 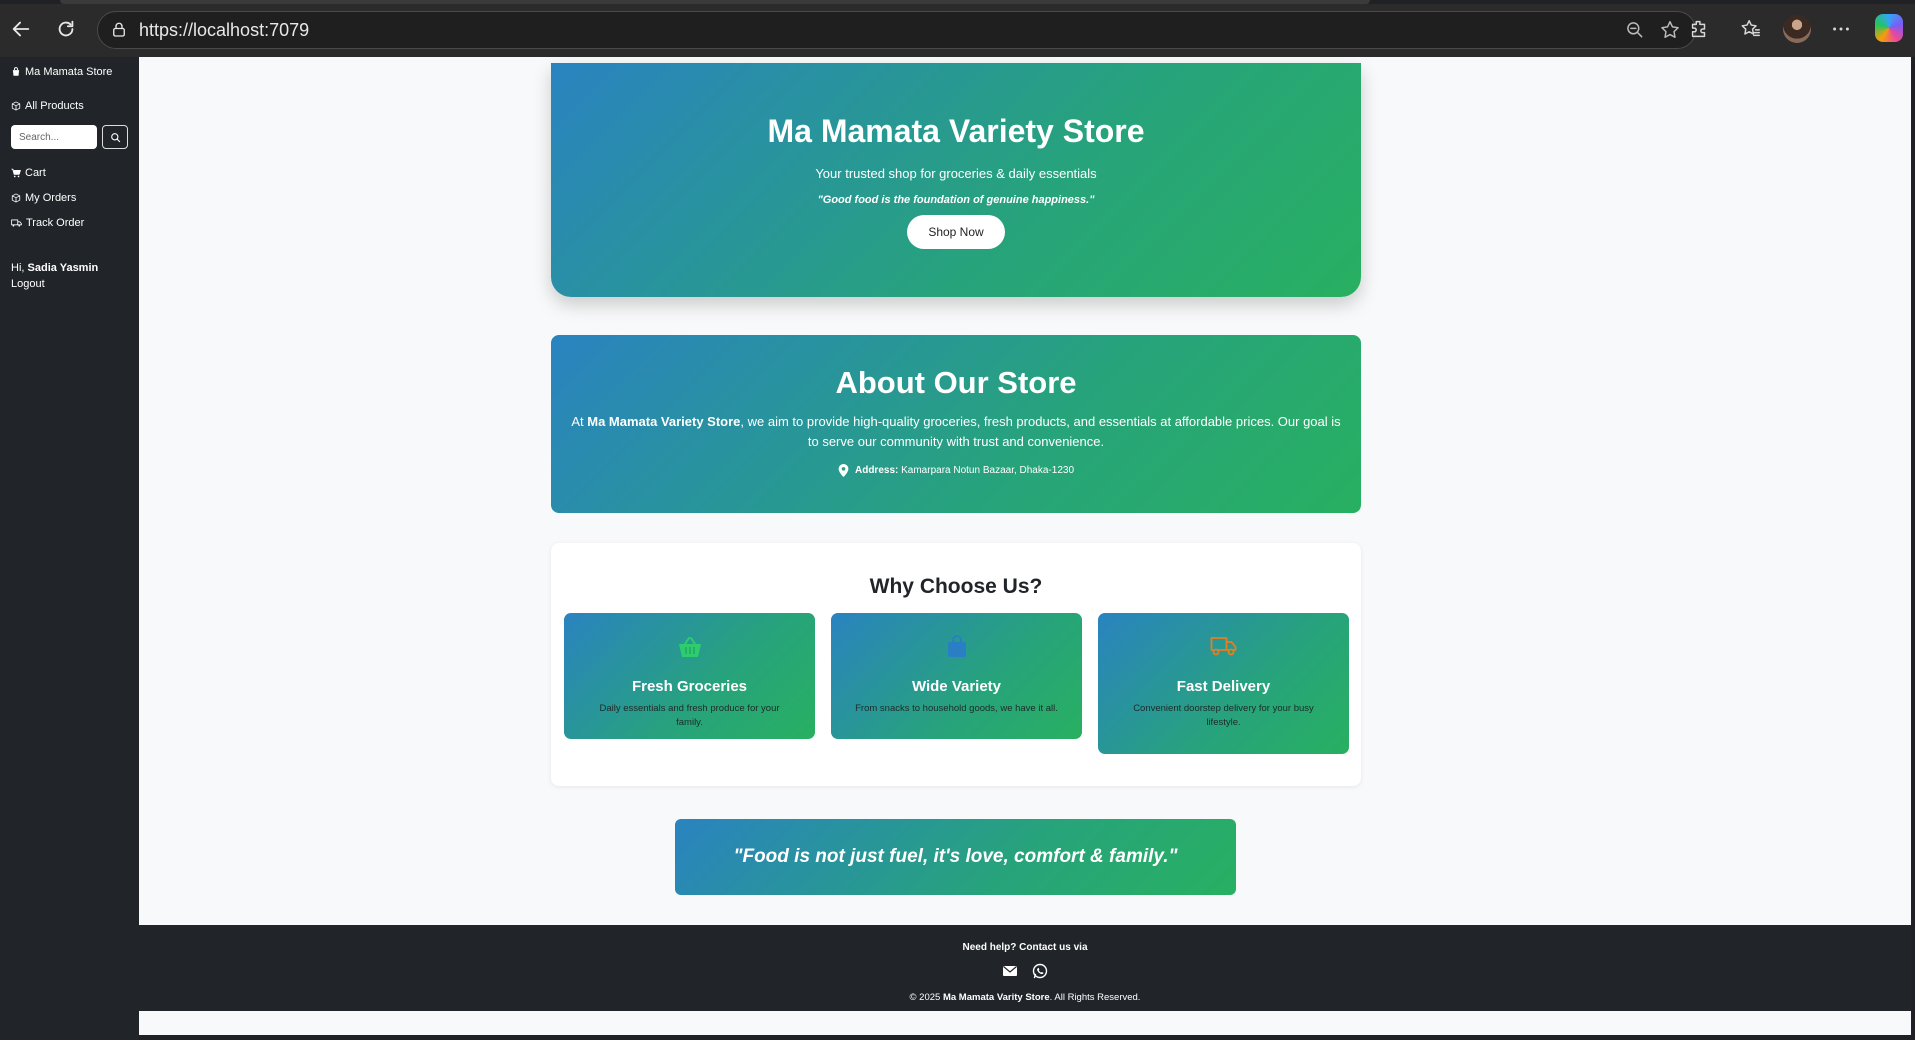 What do you see at coordinates (1025, 973) in the screenshot?
I see `footer-contact-icons` at bounding box center [1025, 973].